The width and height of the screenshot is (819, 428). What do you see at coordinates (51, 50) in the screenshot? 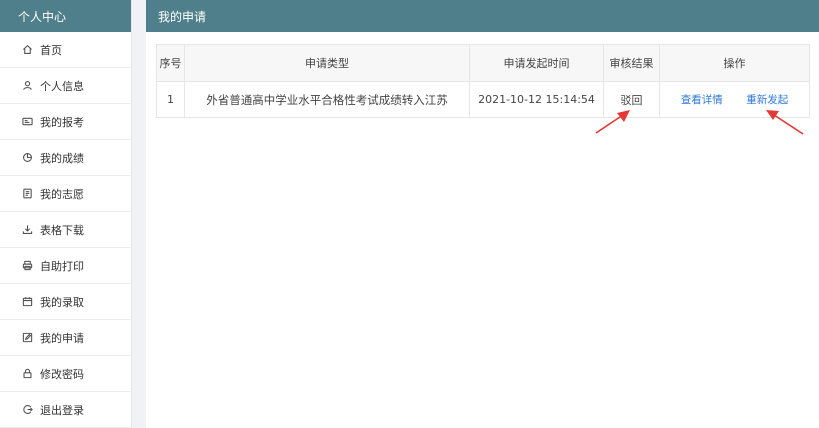
I see `sidebar-item-label: 首页` at bounding box center [51, 50].